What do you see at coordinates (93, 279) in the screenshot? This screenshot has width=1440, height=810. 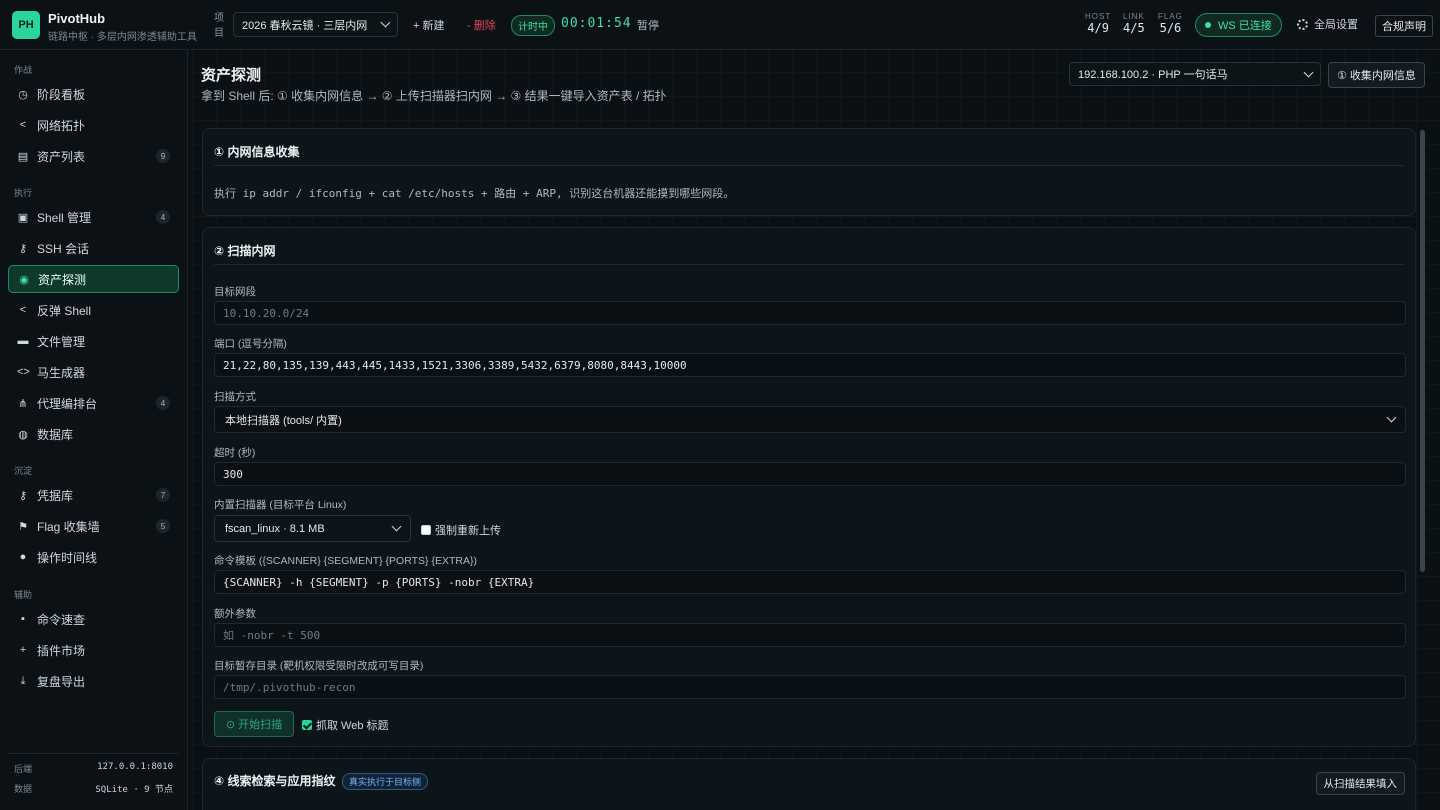 I see `sidebar-item-asset-discovery: ◉ 资产探测` at bounding box center [93, 279].